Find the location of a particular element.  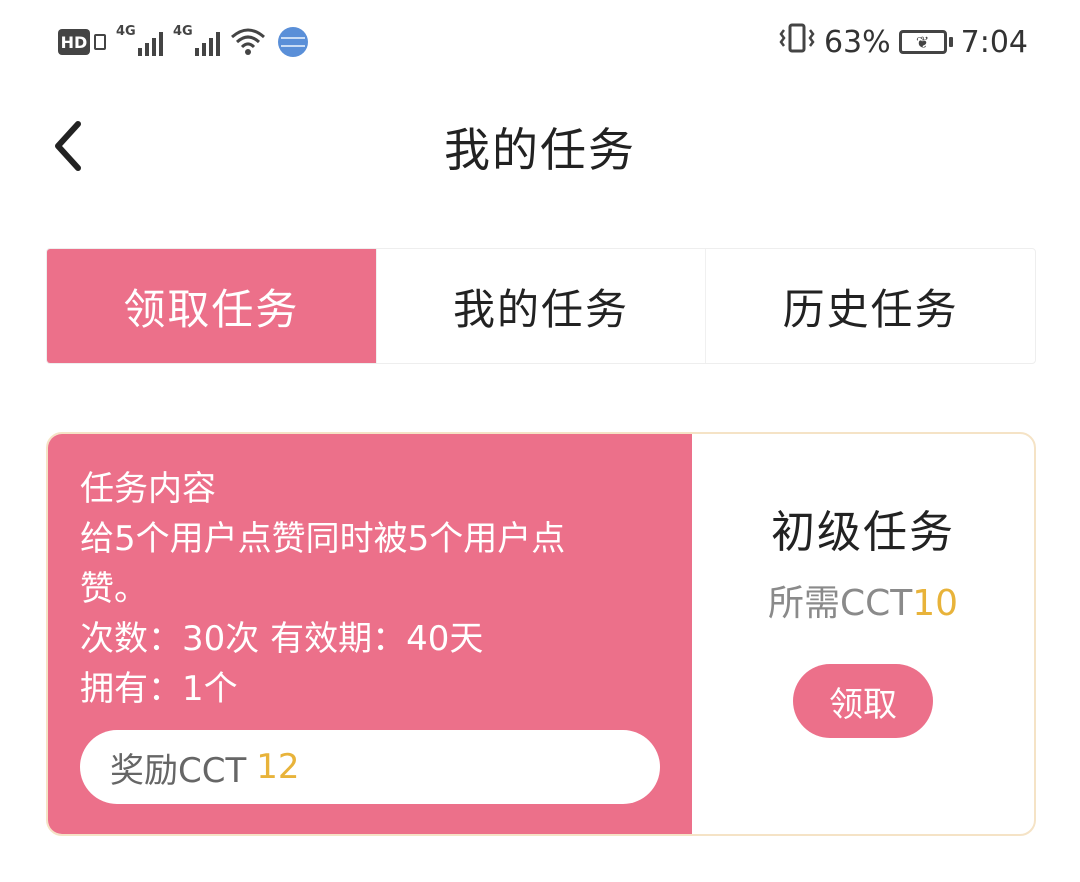

page-title: 我的任务 is located at coordinates (540, 150).